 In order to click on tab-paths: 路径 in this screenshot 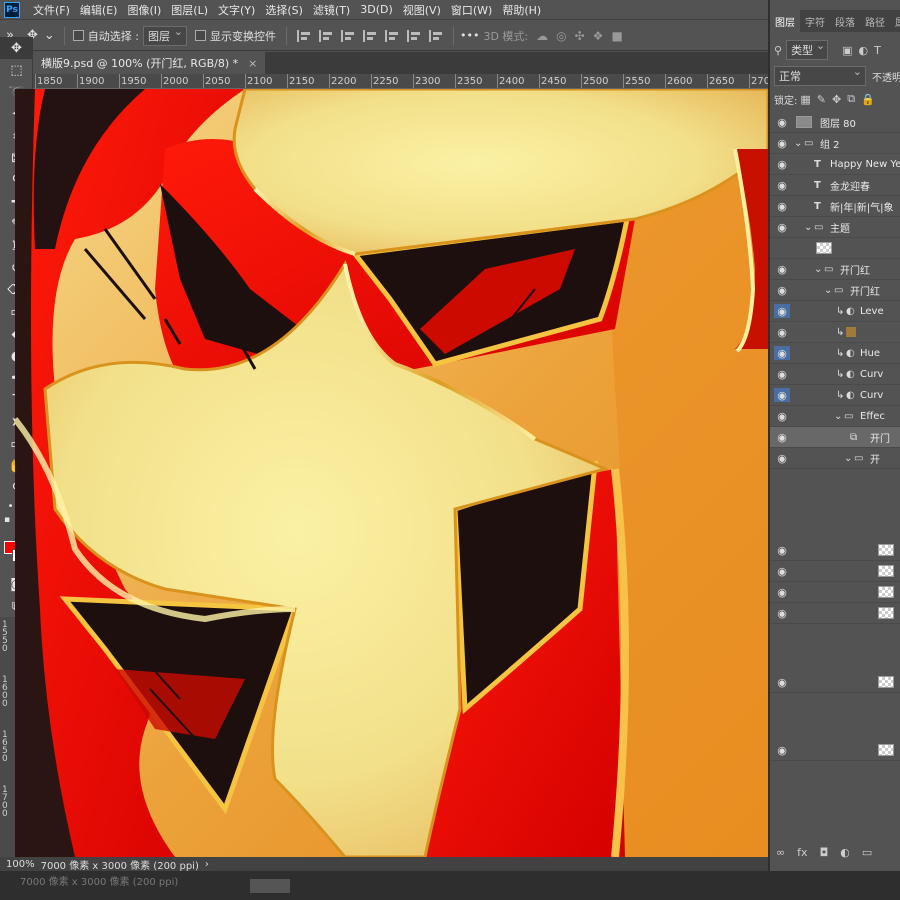, I will do `click(875, 21)`.